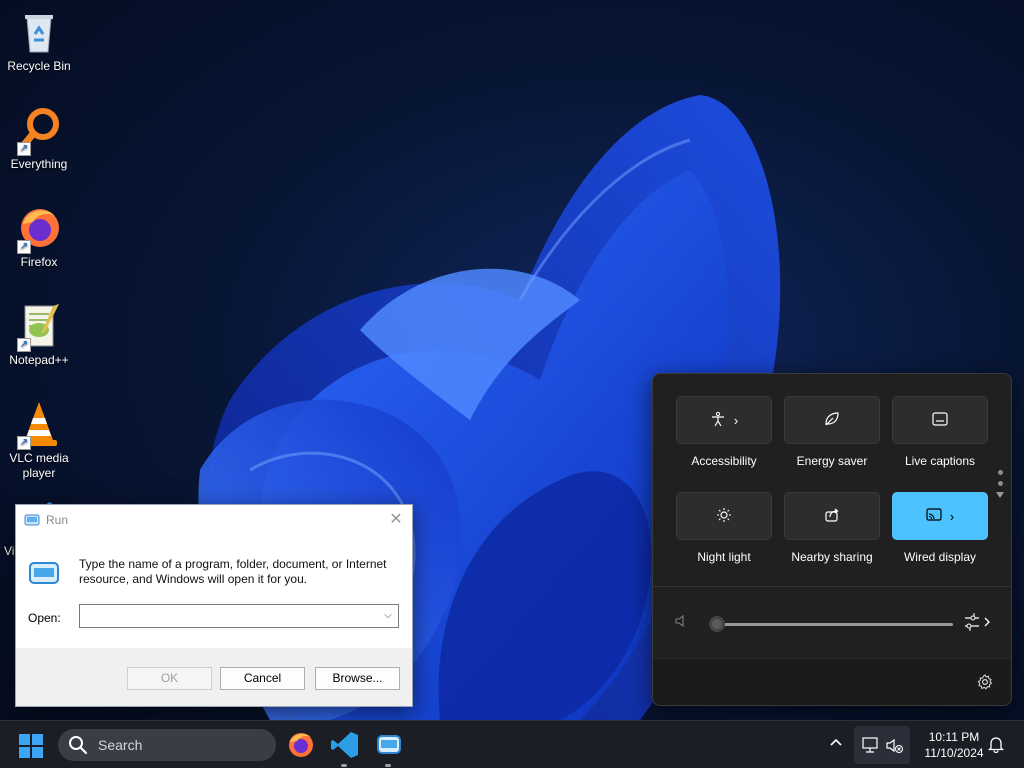  I want to click on gear-icon, so click(985, 684).